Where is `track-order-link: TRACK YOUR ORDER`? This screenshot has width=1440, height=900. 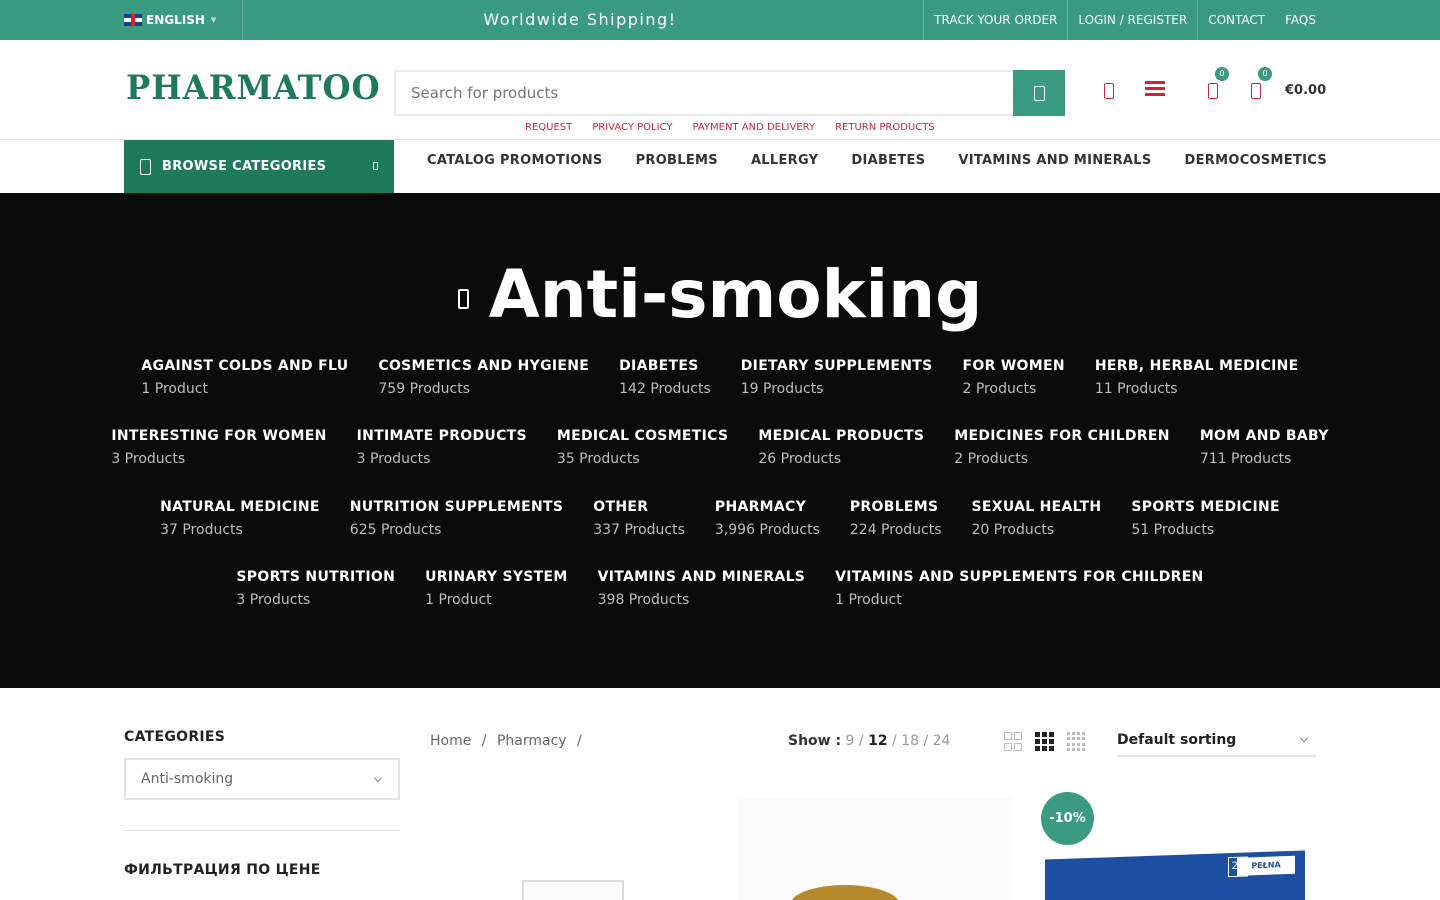
track-order-link: TRACK YOUR ORDER is located at coordinates (995, 20).